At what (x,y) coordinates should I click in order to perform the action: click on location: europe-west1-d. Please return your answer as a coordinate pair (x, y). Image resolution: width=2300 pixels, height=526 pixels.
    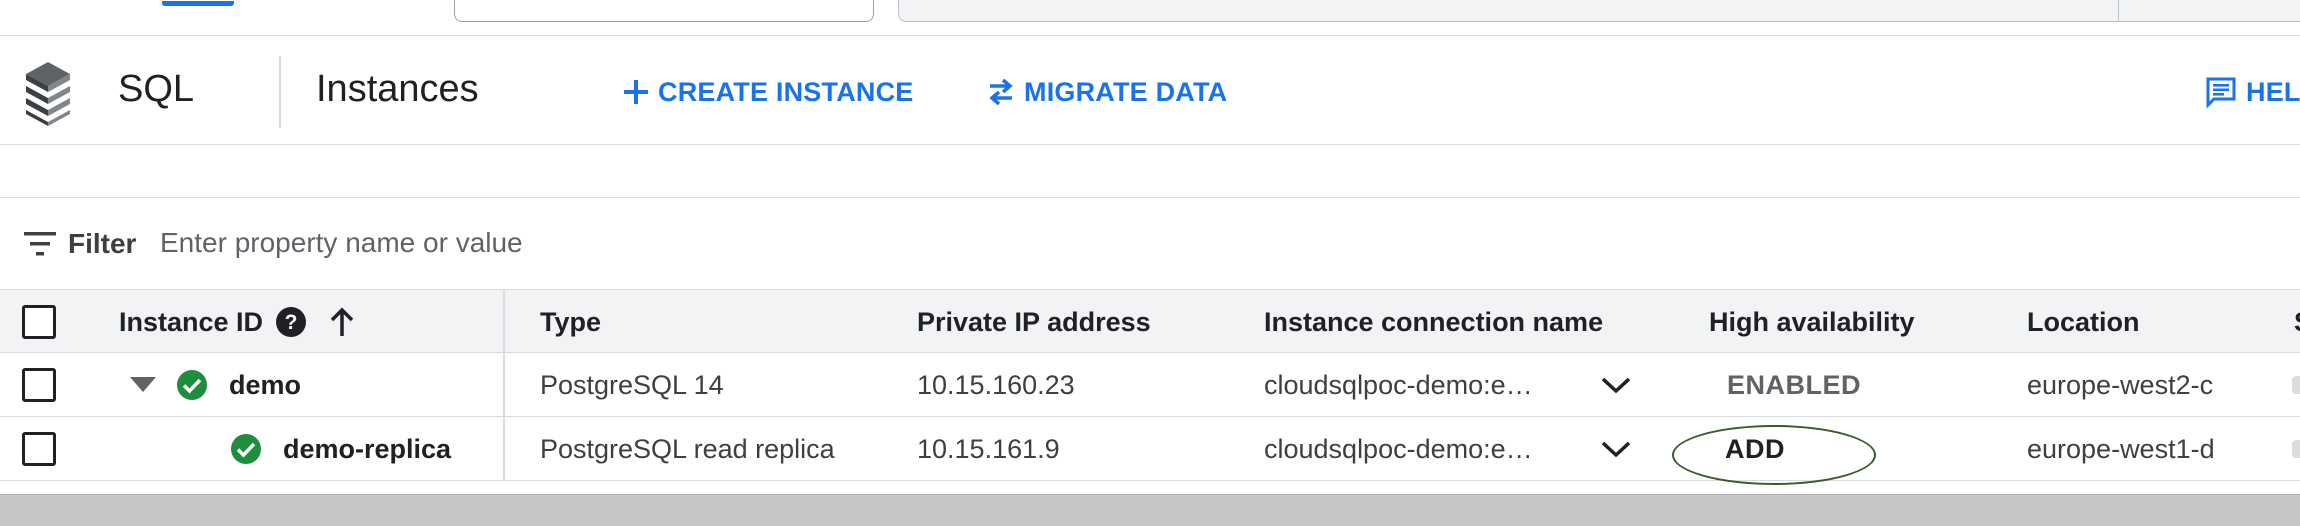
    Looking at the image, I should click on (2121, 448).